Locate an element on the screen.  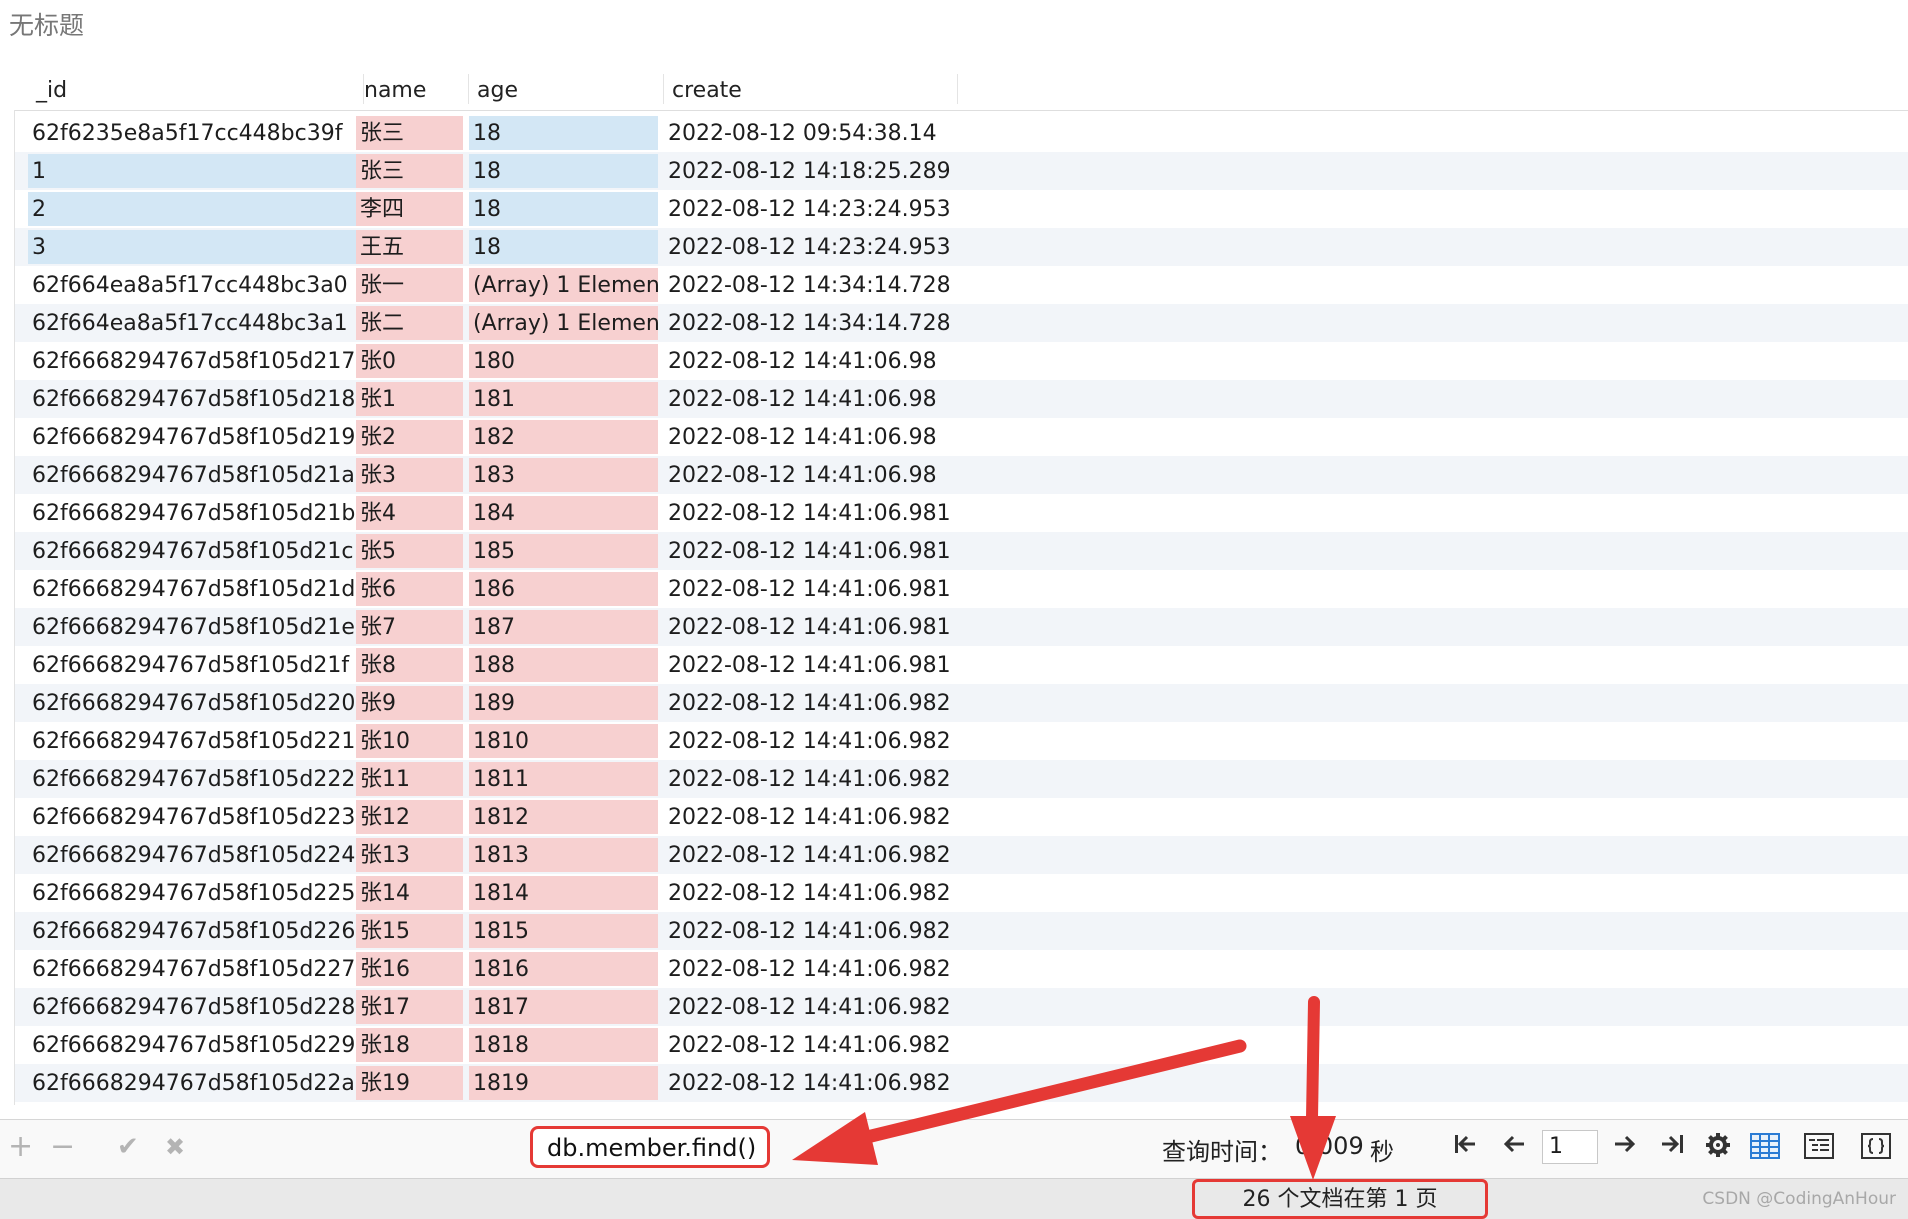
cell-name: 张7 is located at coordinates (409, 627).